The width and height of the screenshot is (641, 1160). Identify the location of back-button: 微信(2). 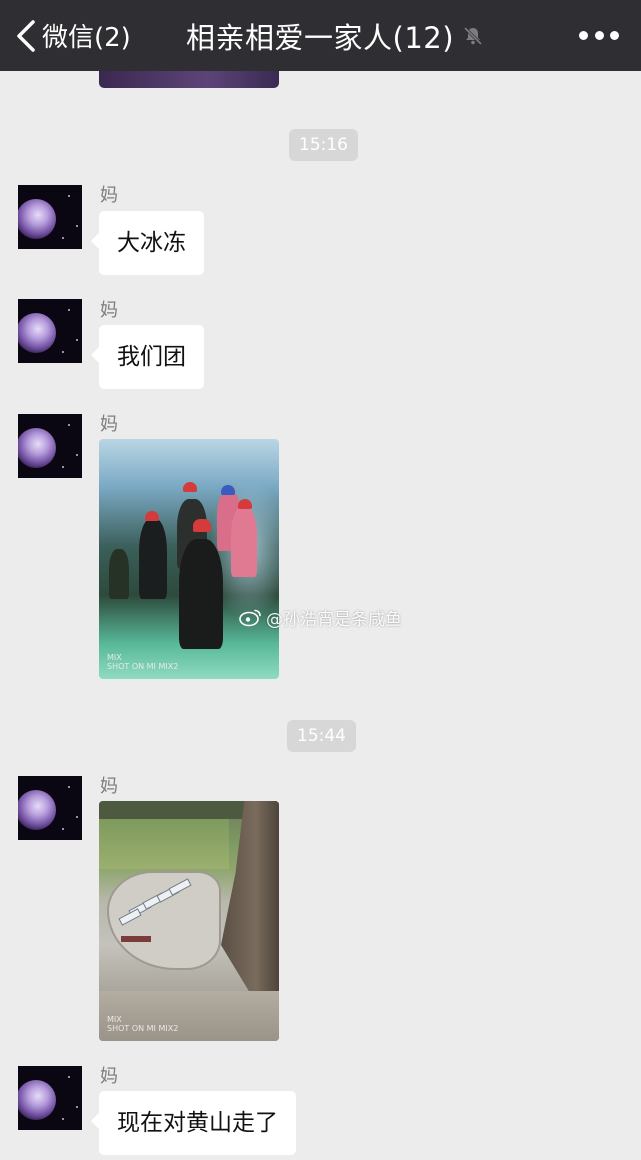
(72, 35).